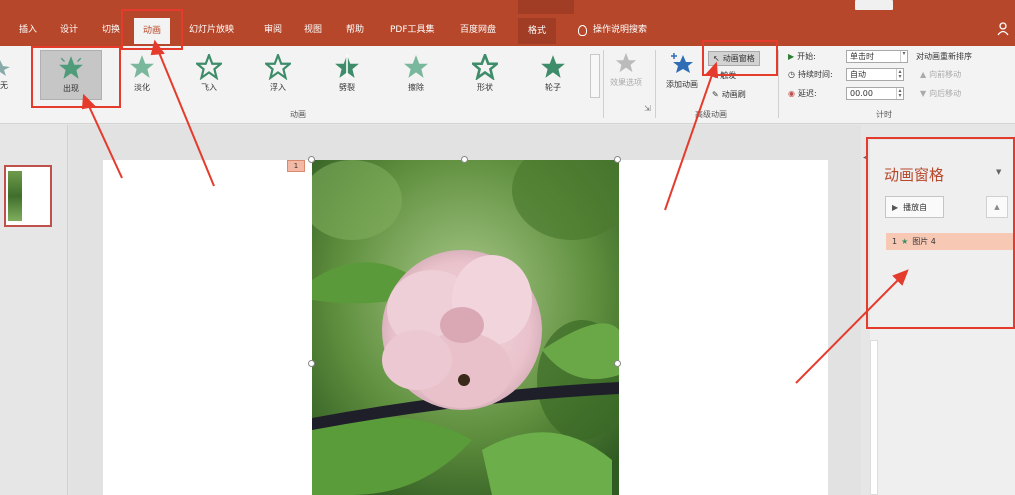 The height and width of the screenshot is (495, 1015). I want to click on animation-label: 劈裂, so click(347, 87).